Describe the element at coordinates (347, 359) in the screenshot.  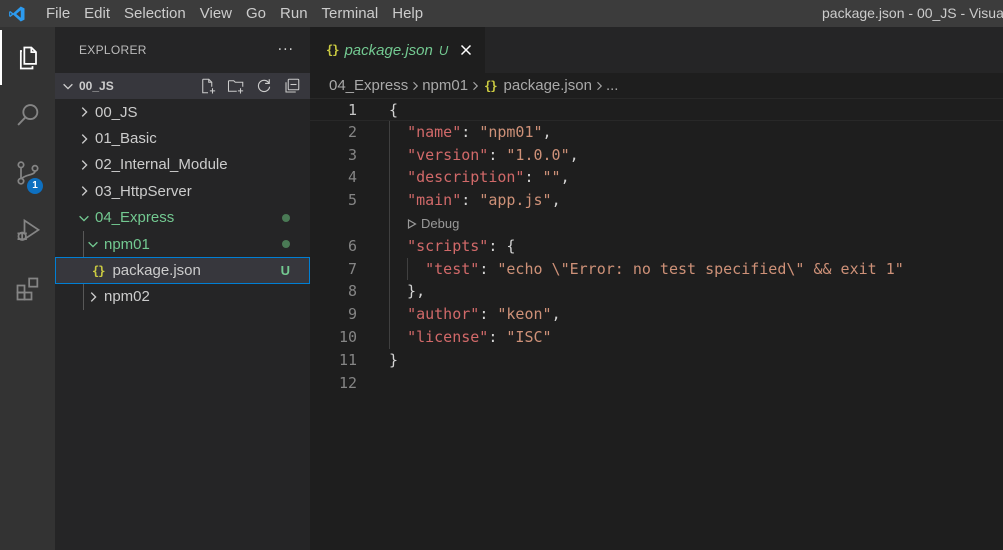
I see `line-number: 11` at that location.